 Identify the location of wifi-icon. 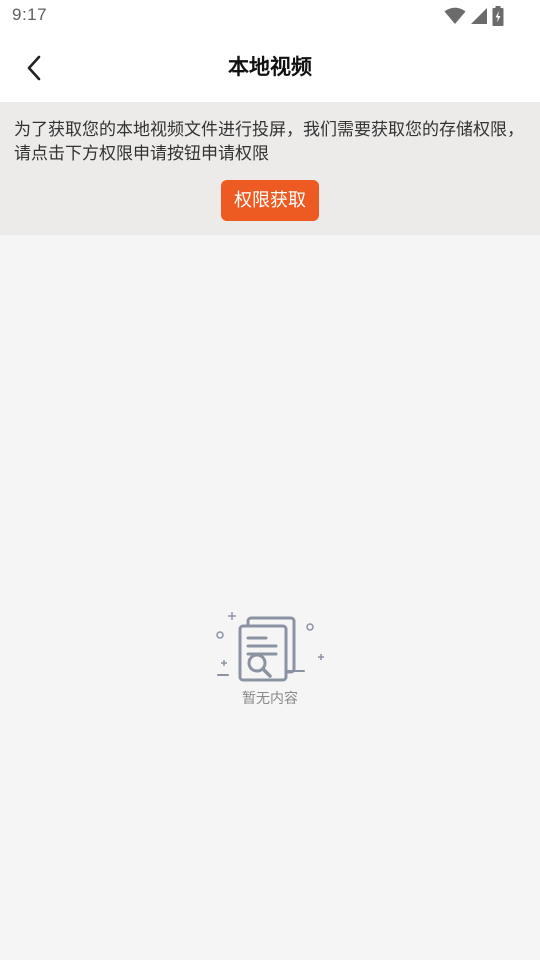
(455, 15).